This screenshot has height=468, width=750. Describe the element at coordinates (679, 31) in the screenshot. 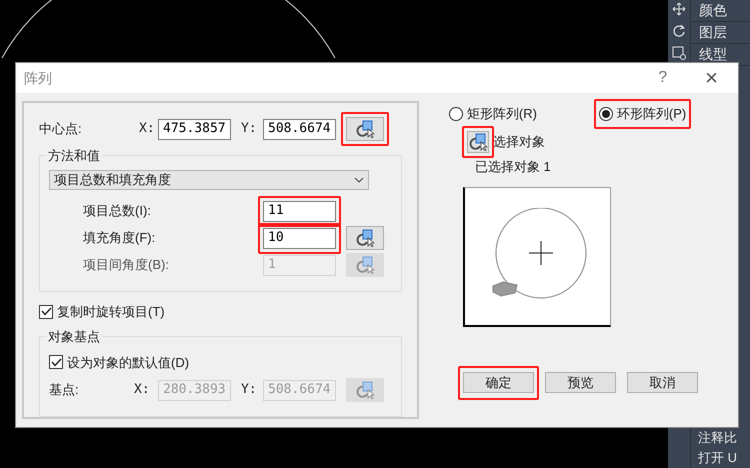

I see `rotate-icon` at that location.